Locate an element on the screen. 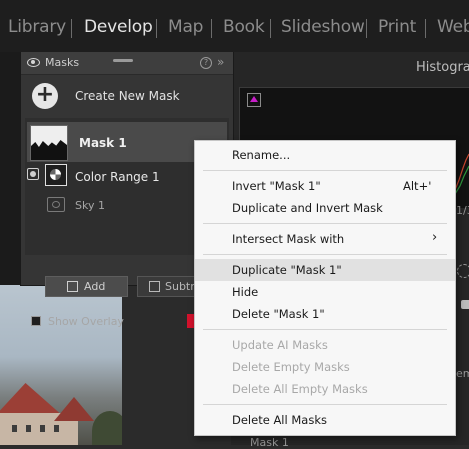 This screenshot has height=449, width=469. menu-item-delete-all-empty-masks: Delete All Empty Masks is located at coordinates (325, 389).